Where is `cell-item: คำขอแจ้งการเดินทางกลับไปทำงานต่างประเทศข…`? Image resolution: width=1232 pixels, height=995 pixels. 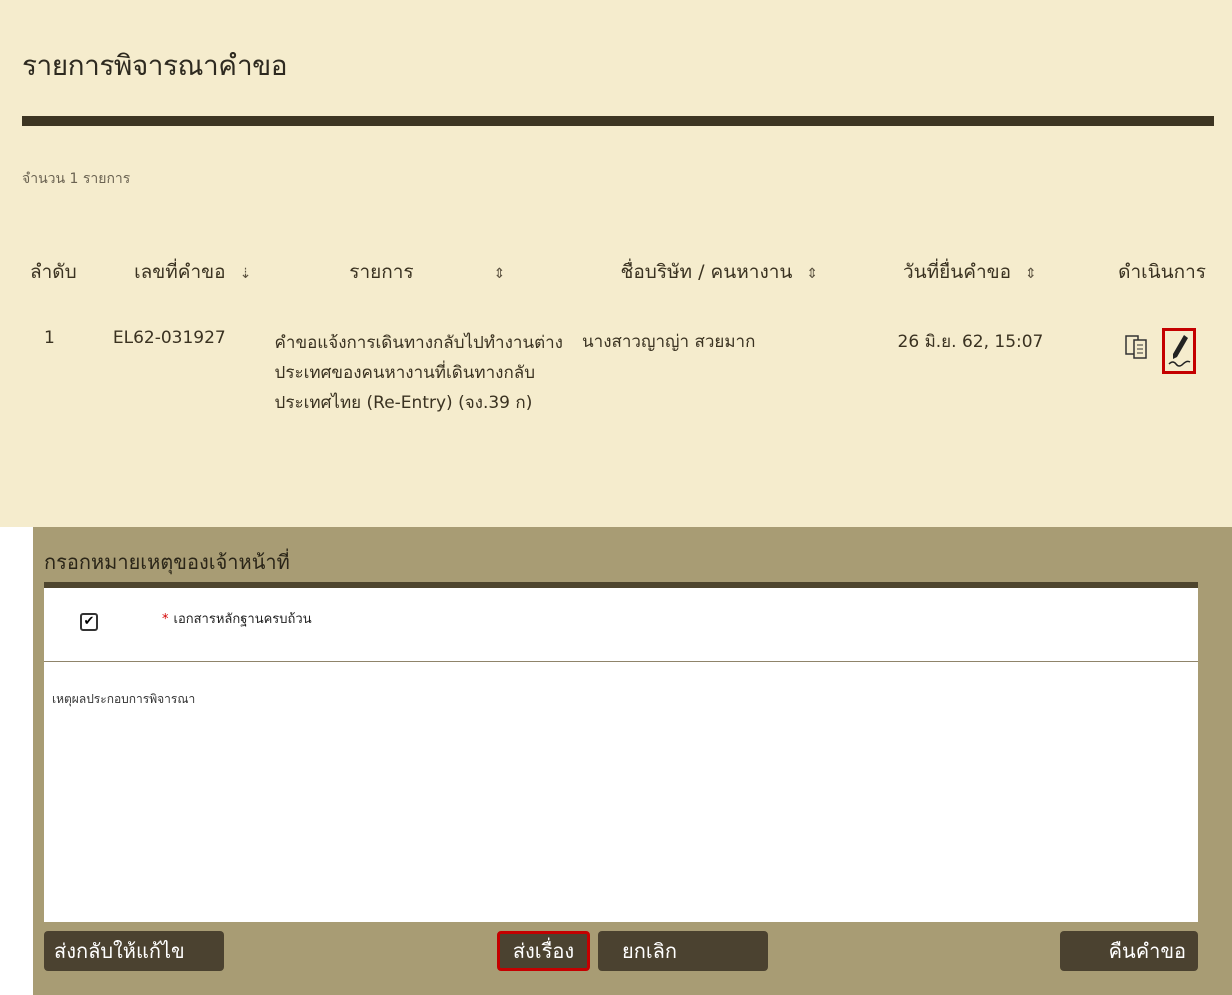
cell-item: คำขอแจ้งการเดินทางกลับไปทำงานต่างประเทศข… is located at coordinates (418, 373).